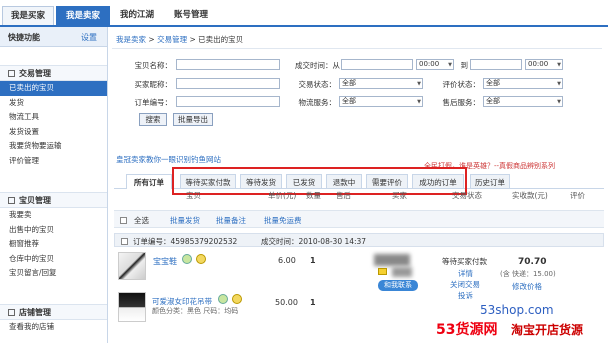  Describe the element at coordinates (53, 88) in the screenshot. I see `sidebar-item-sold: 已卖出的宝贝` at that location.